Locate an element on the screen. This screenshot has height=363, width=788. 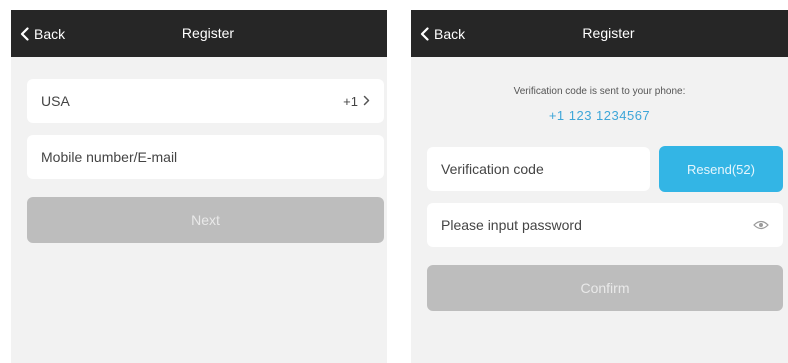
verification-code-input is located at coordinates (538, 169).